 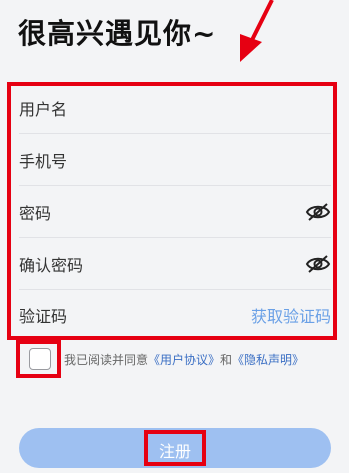 I want to click on verification-code-placeholder: 验证码, so click(x=43, y=316).